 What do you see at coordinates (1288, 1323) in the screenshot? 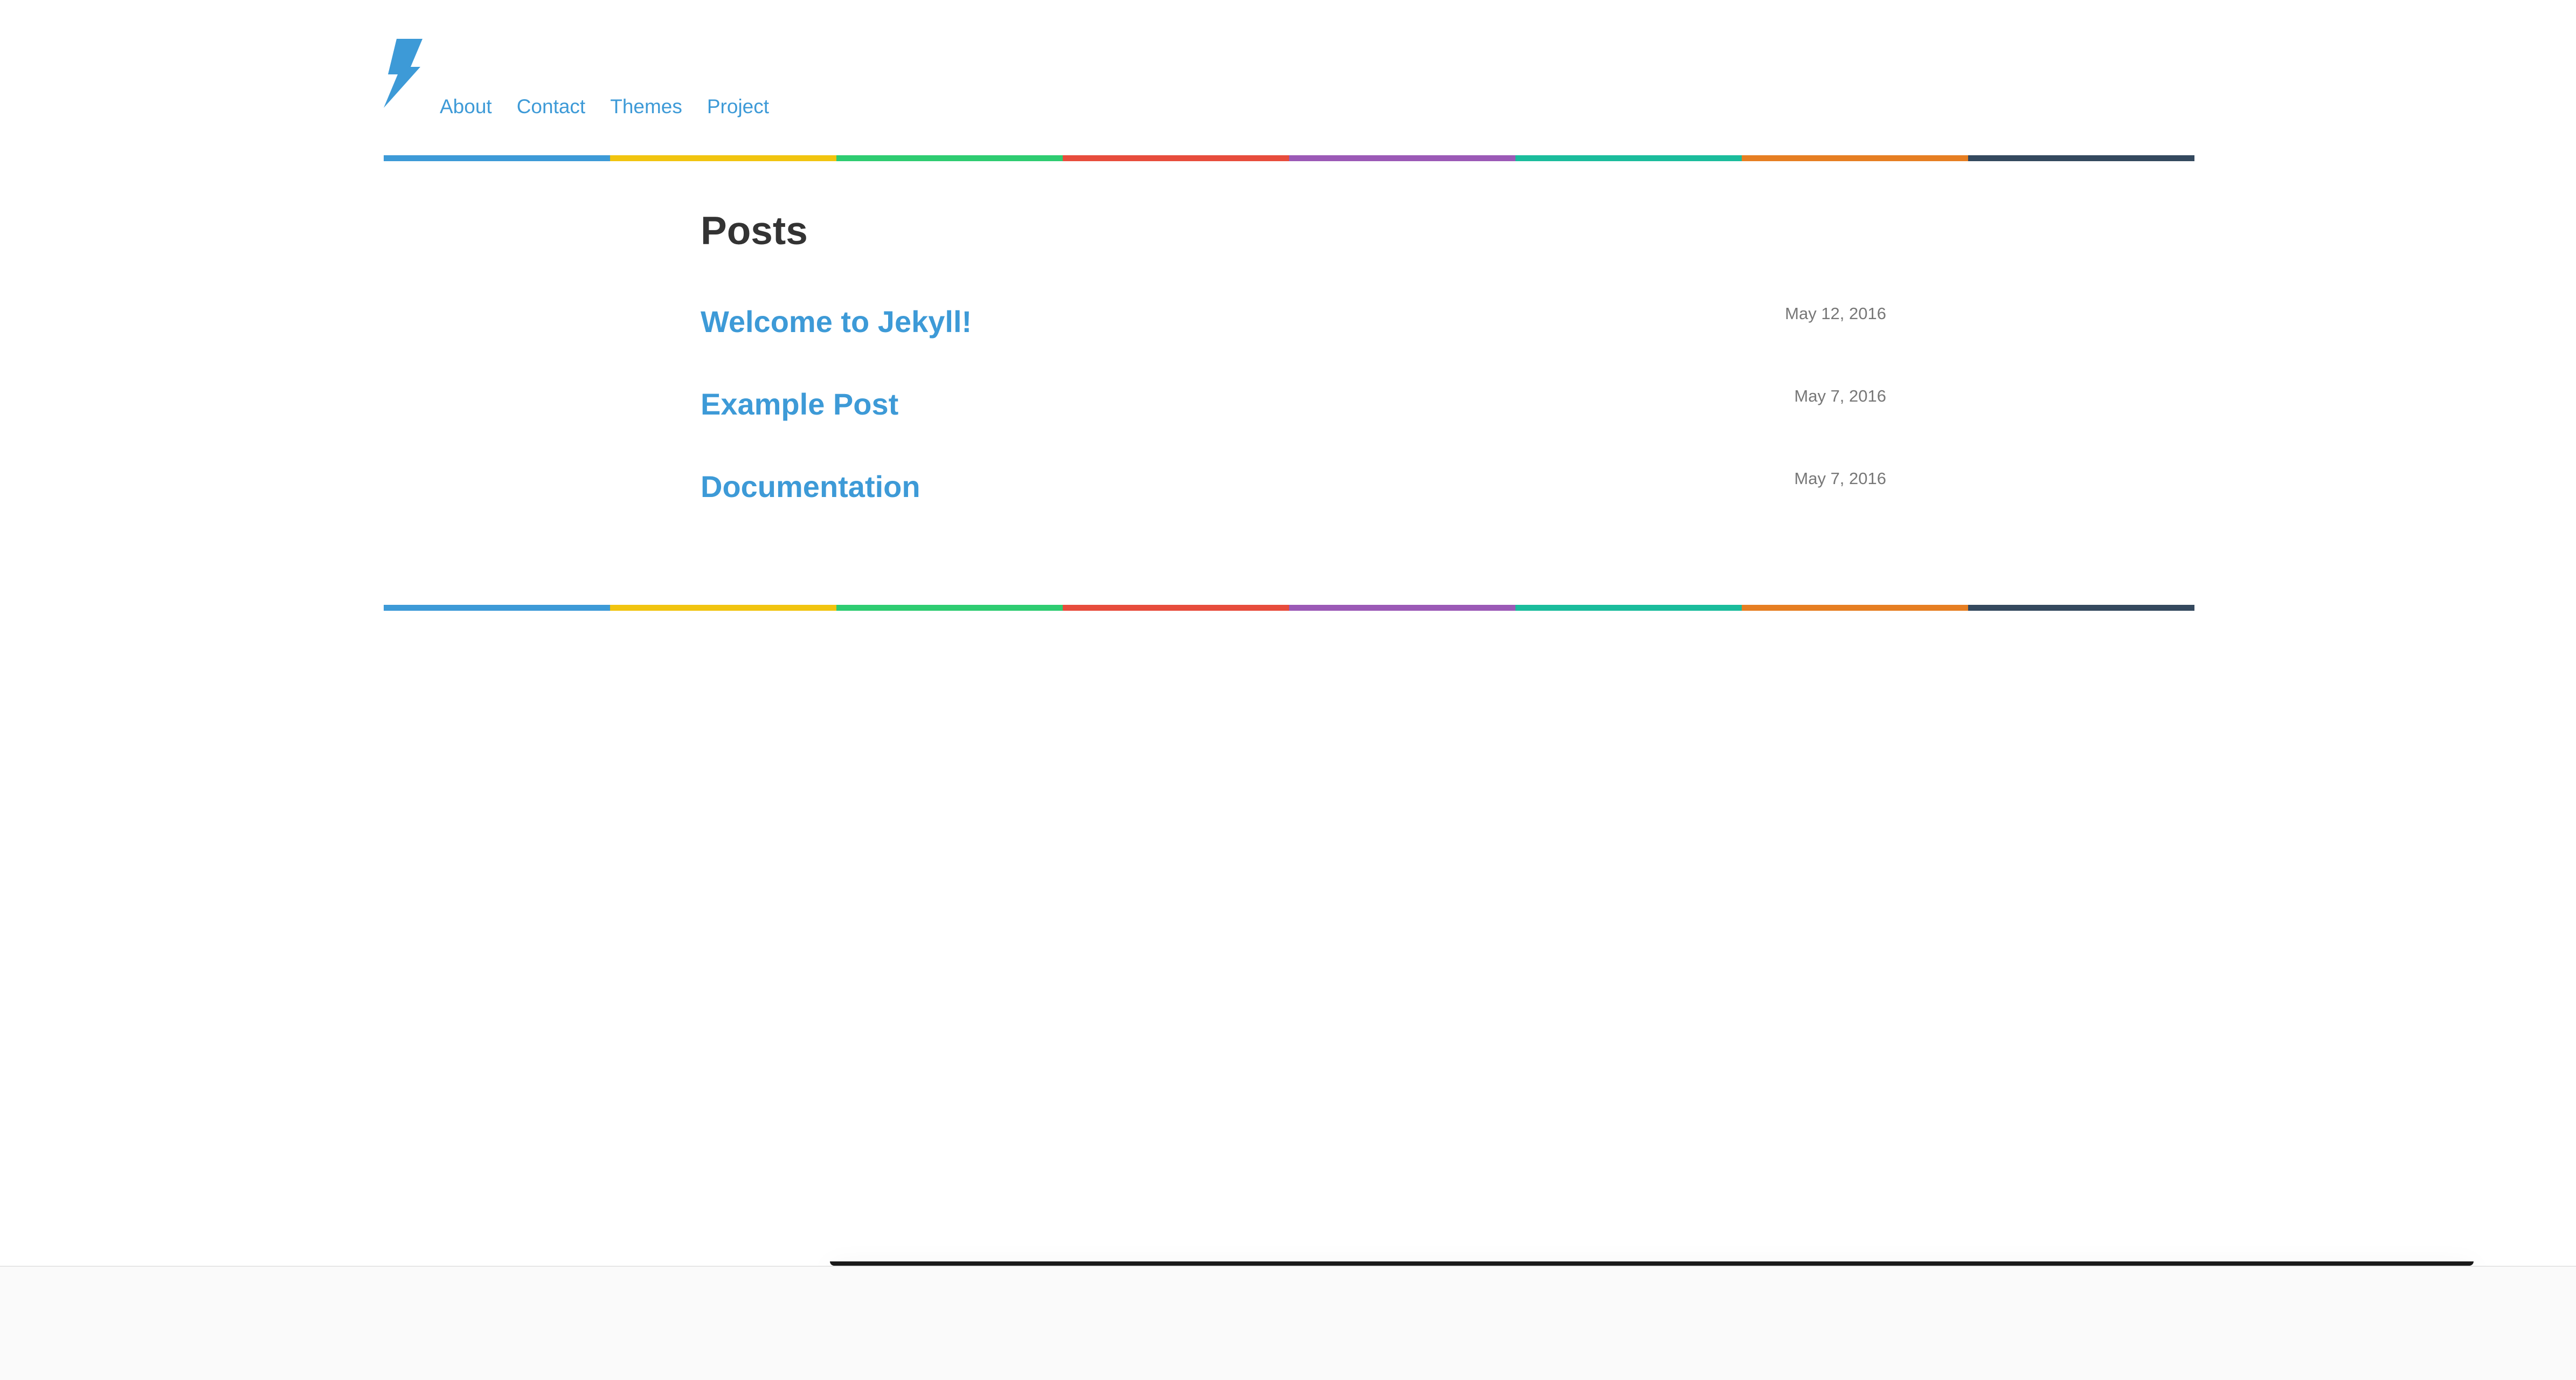
I see `browser-bottom-area` at bounding box center [1288, 1323].